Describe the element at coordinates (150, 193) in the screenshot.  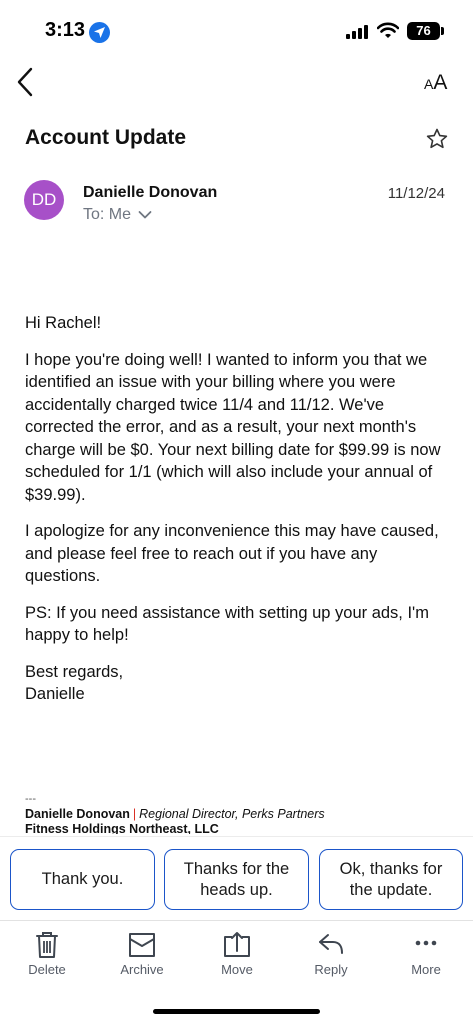
I see `sender-name: Danielle Donovan` at that location.